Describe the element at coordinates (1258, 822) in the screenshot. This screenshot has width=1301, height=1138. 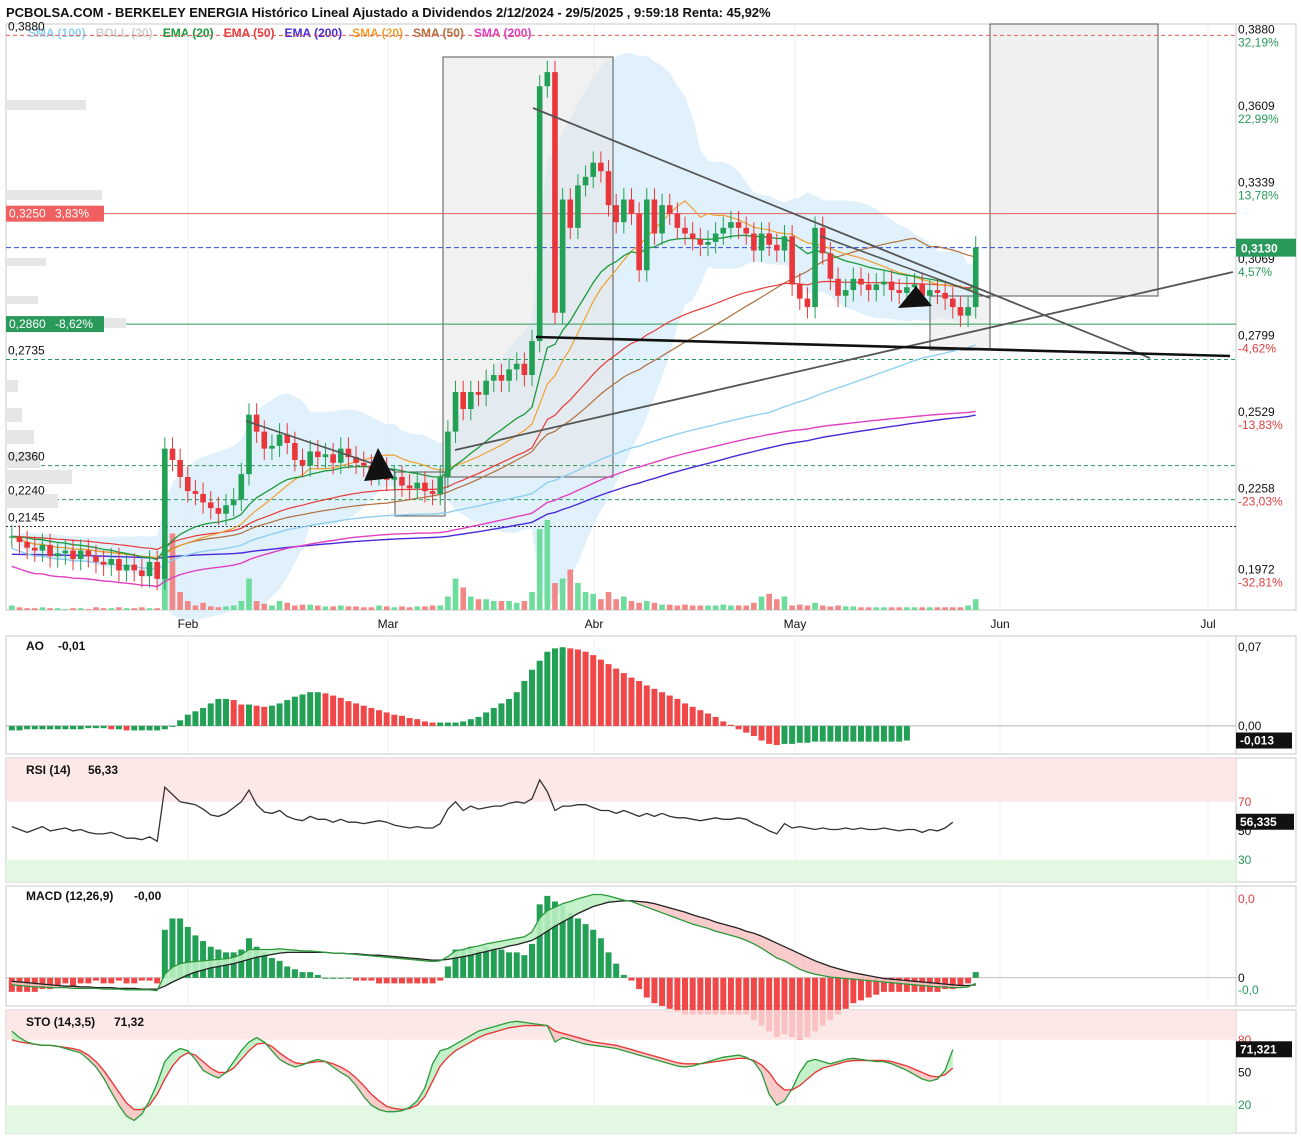
I see `rsi-last-label: 56,335` at that location.